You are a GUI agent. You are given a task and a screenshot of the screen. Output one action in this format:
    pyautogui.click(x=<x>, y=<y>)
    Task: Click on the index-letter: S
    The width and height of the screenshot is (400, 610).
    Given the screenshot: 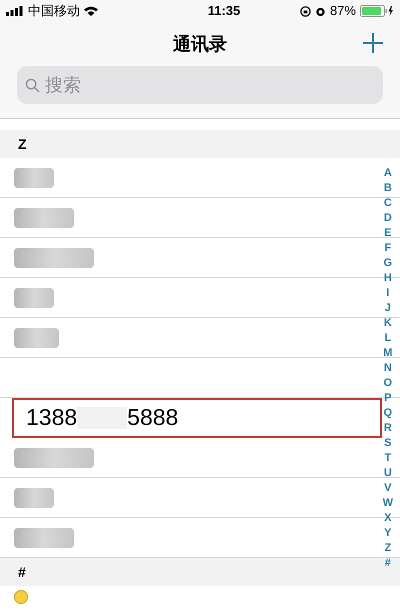 What is the action you would take?
    pyautogui.click(x=388, y=443)
    